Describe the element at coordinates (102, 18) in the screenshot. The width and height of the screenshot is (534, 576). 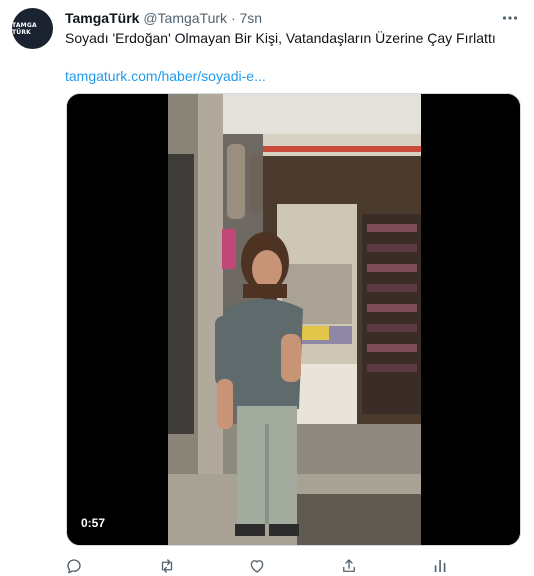
I see `display-name: TamgaTürk` at that location.